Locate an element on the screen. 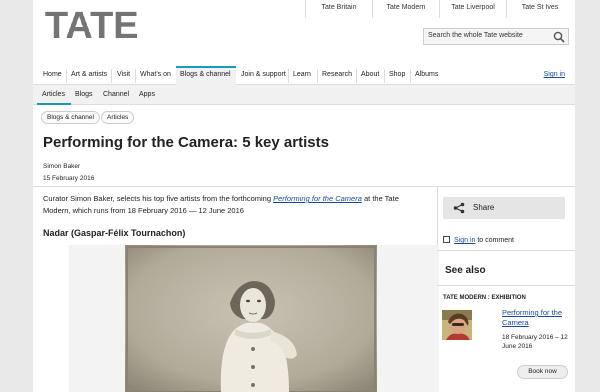  nav-join-support: Join & support is located at coordinates (263, 74).